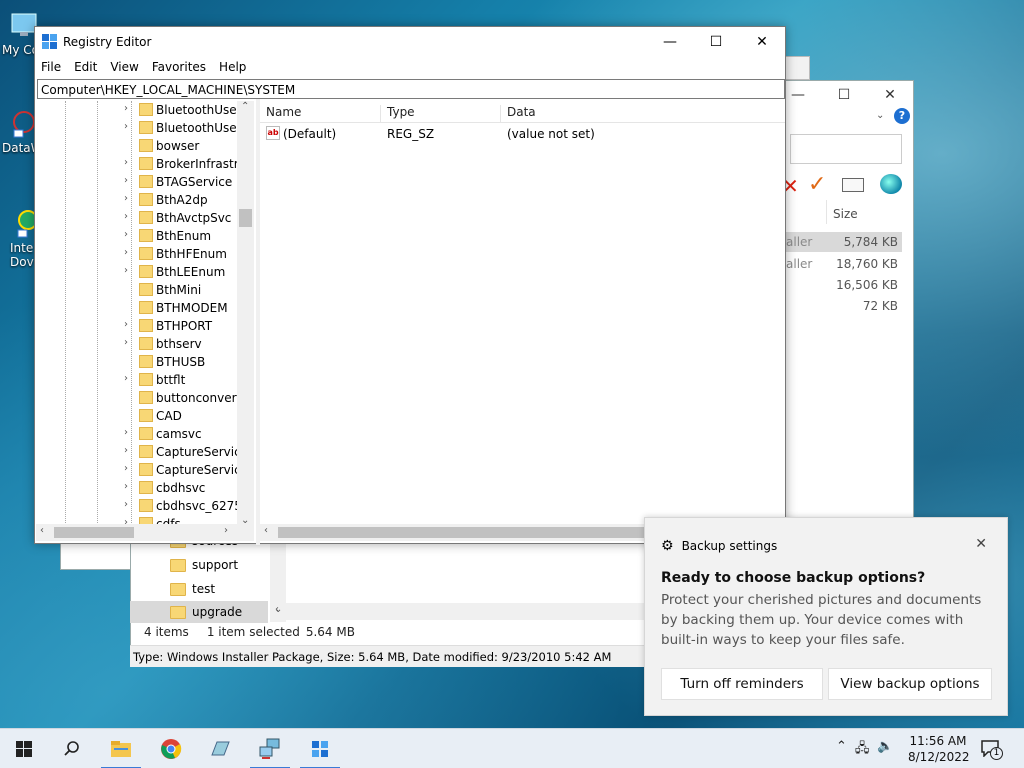 Image resolution: width=1024 pixels, height=768 pixels. Describe the element at coordinates (865, 212) in the screenshot. I see `column-header-size: Size` at that location.